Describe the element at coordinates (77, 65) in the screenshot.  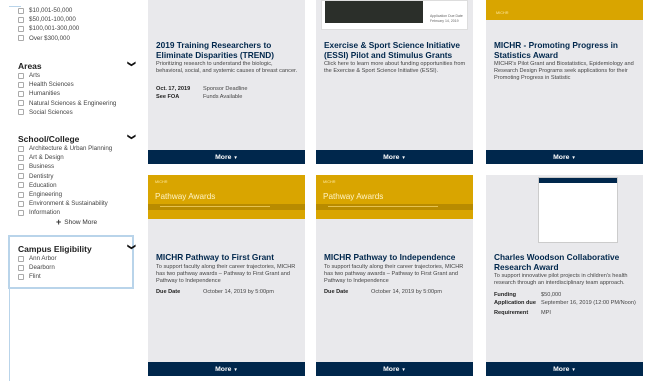
I see `filter-header-areas: Areas ❮` at that location.